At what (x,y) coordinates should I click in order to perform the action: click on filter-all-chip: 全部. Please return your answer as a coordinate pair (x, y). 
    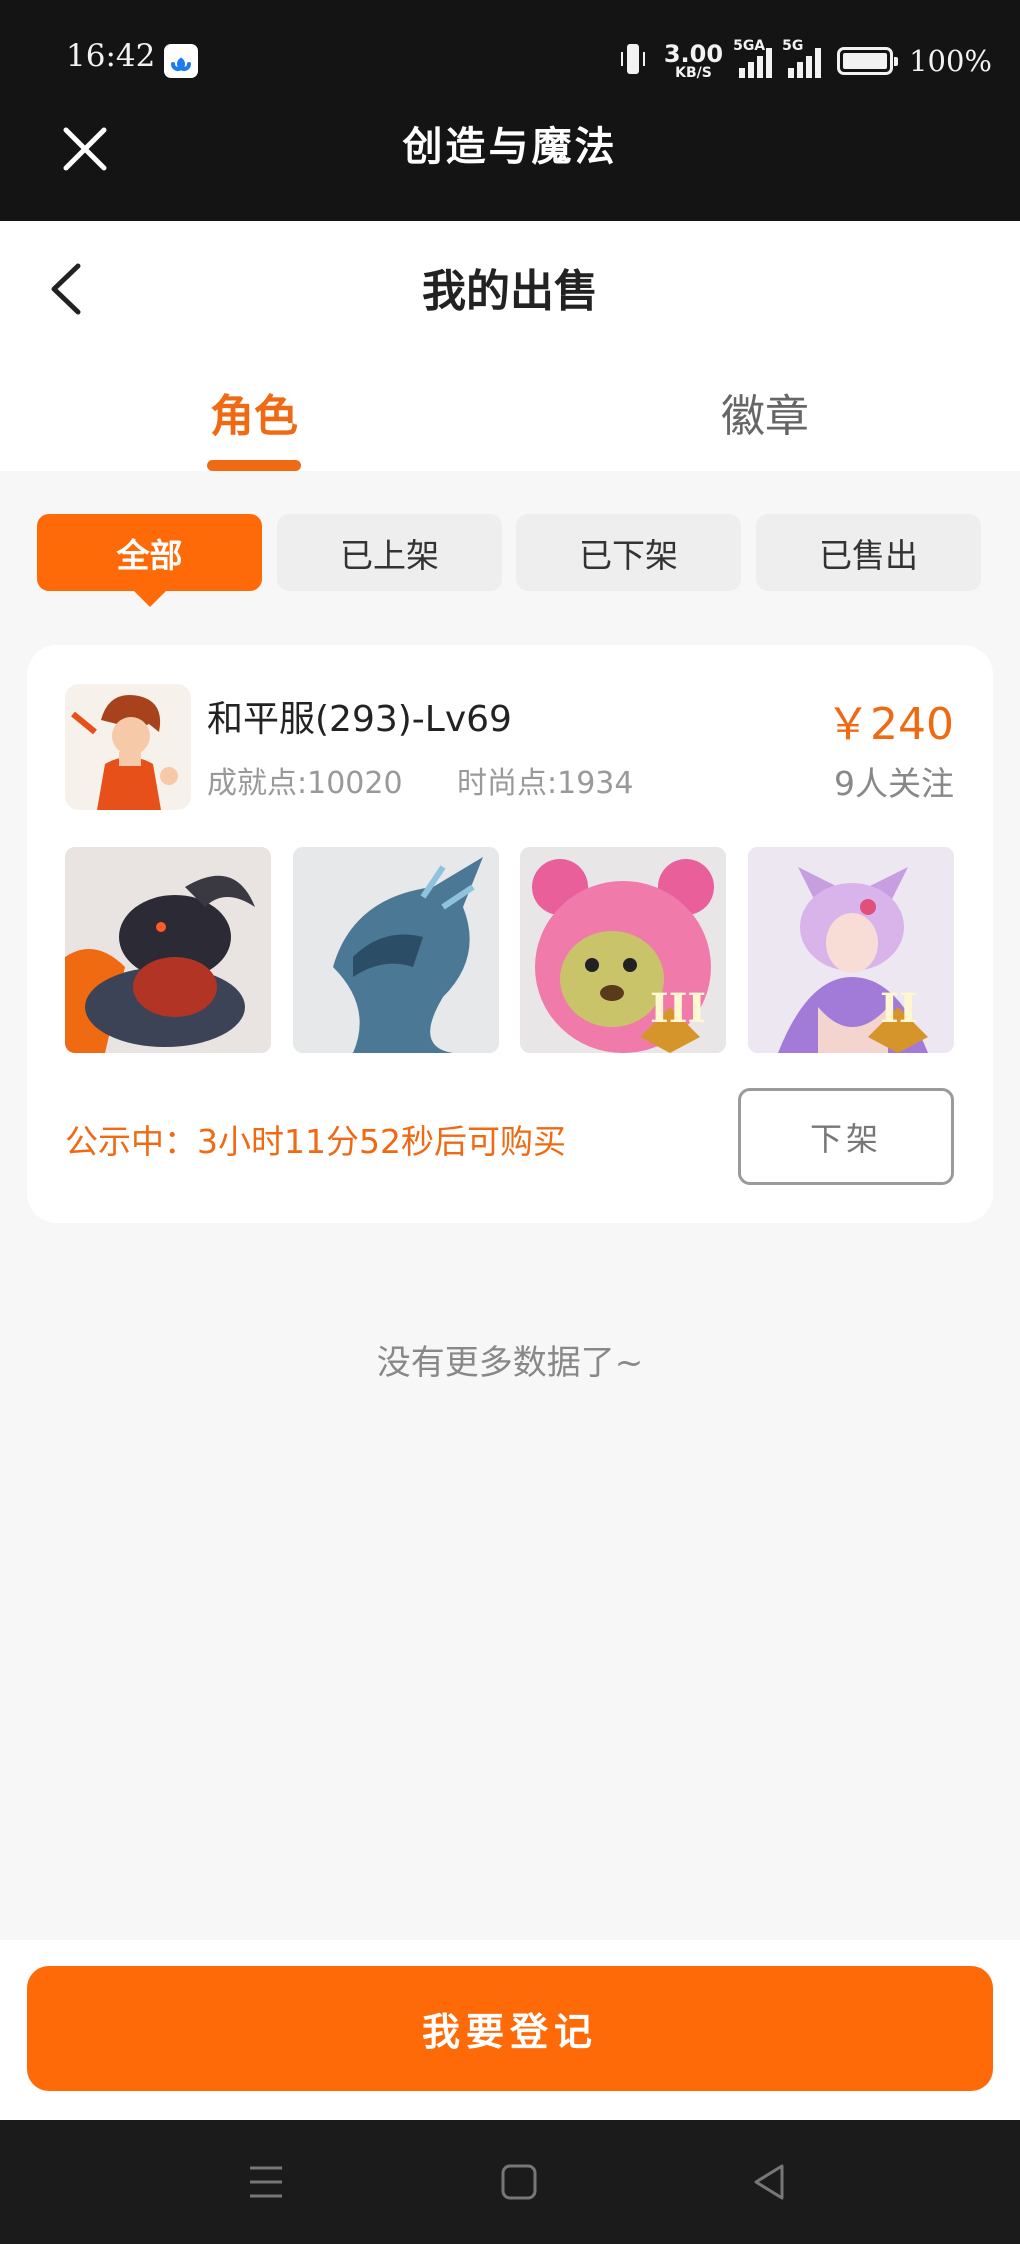
    Looking at the image, I should click on (149, 560).